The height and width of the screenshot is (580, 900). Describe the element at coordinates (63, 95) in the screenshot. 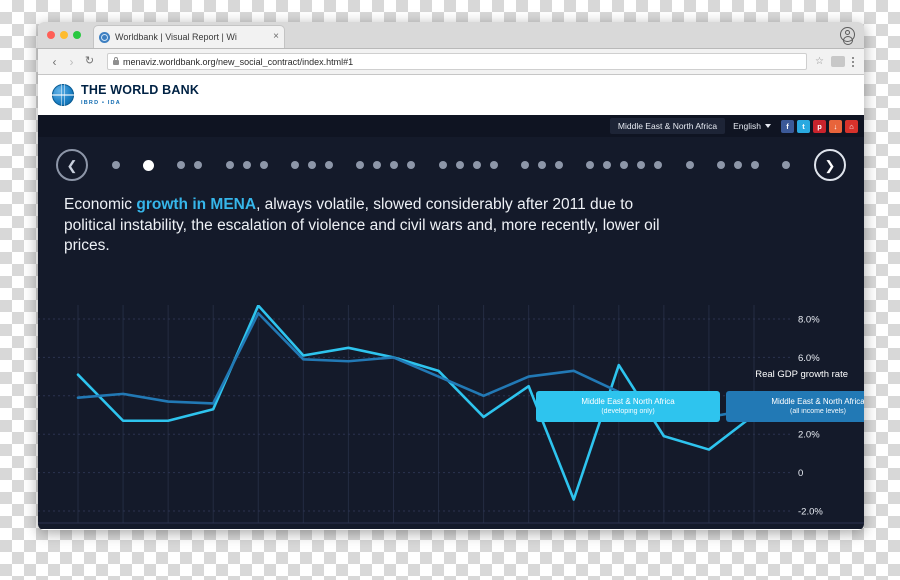

I see `world-bank-globe-icon` at that location.